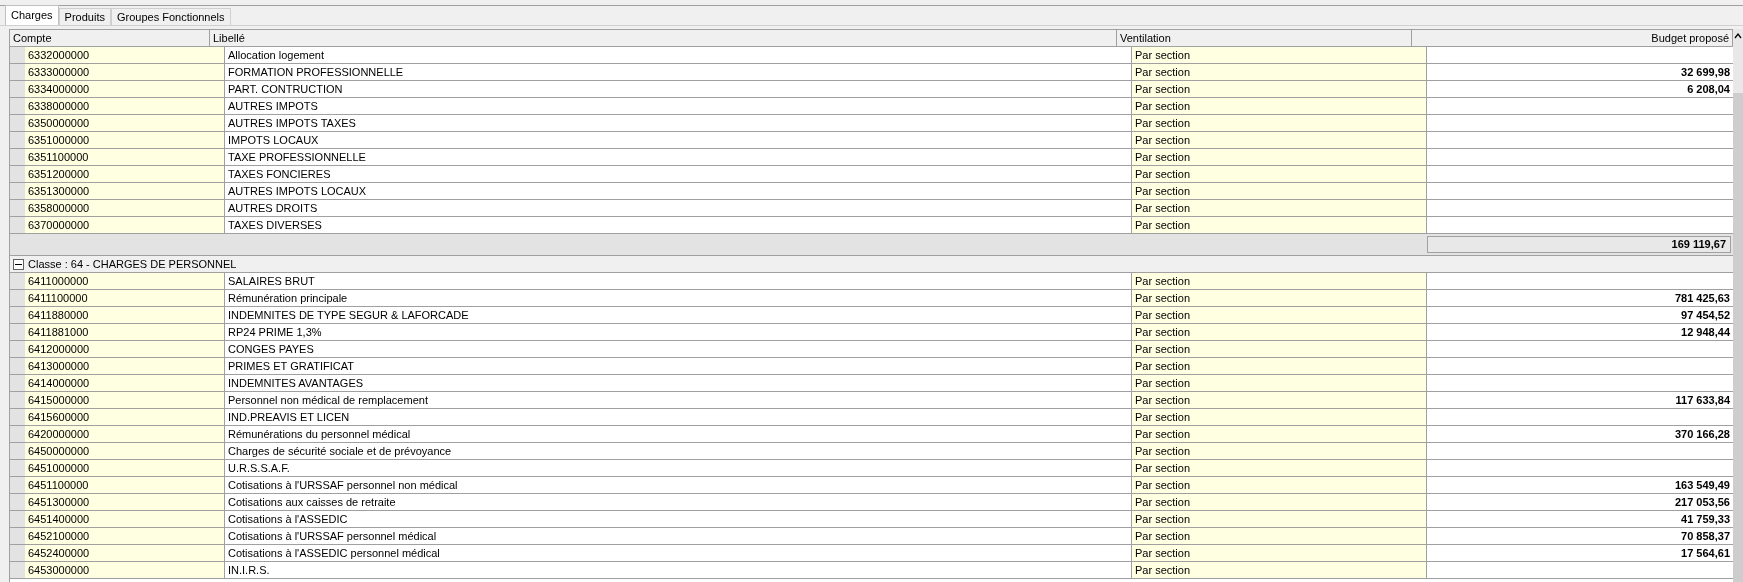 The image size is (1743, 582). What do you see at coordinates (678, 434) in the screenshot?
I see `label-cell: Rémunérations du personnel médical` at bounding box center [678, 434].